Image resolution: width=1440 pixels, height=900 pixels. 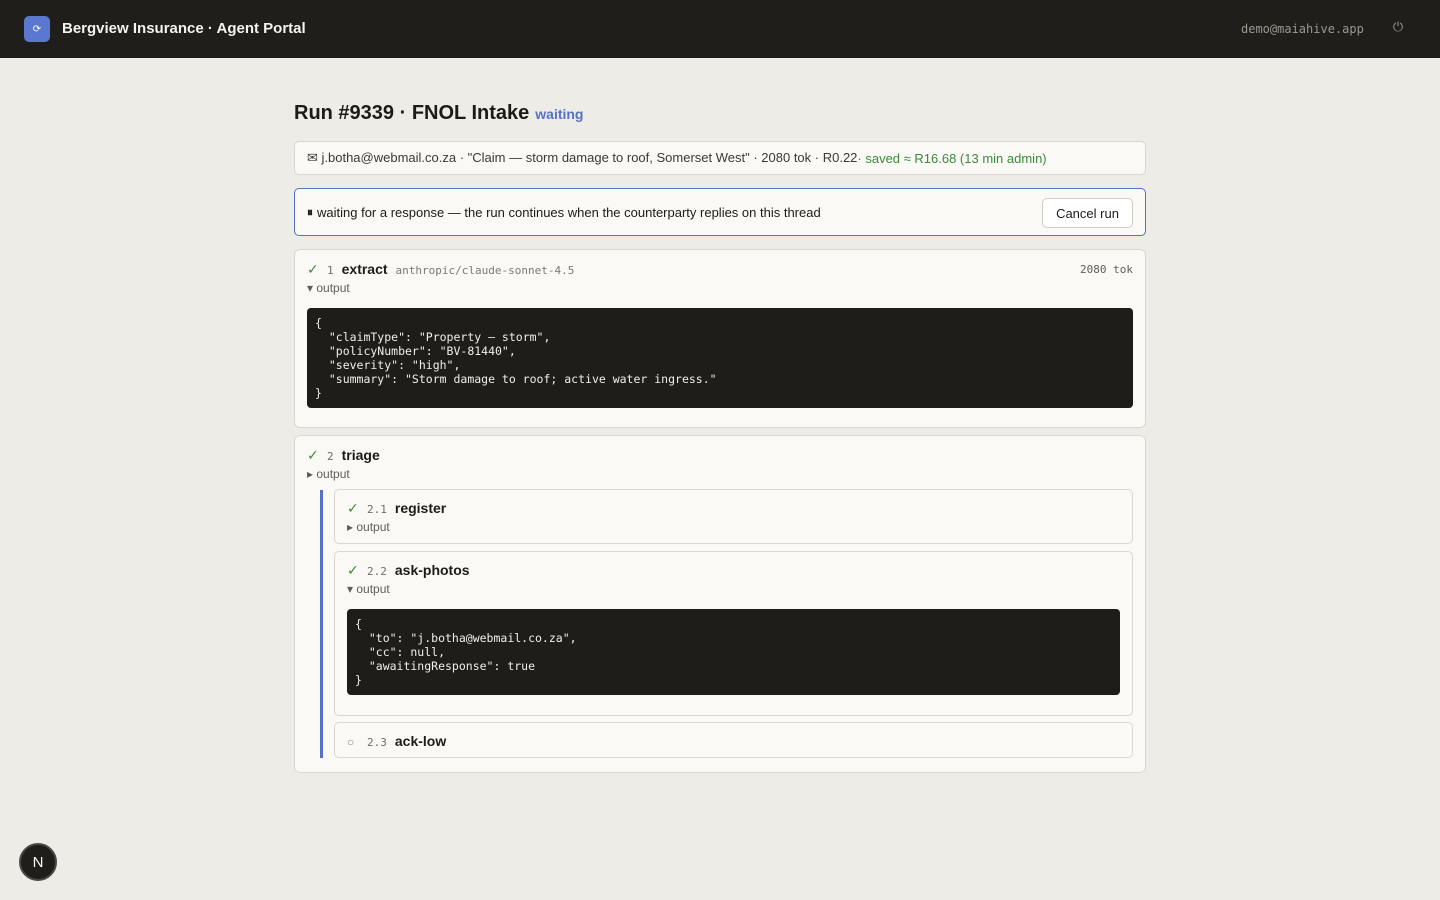 What do you see at coordinates (733, 516) in the screenshot?
I see `step-card-register: ✓ 2.1 register ▸ output` at bounding box center [733, 516].